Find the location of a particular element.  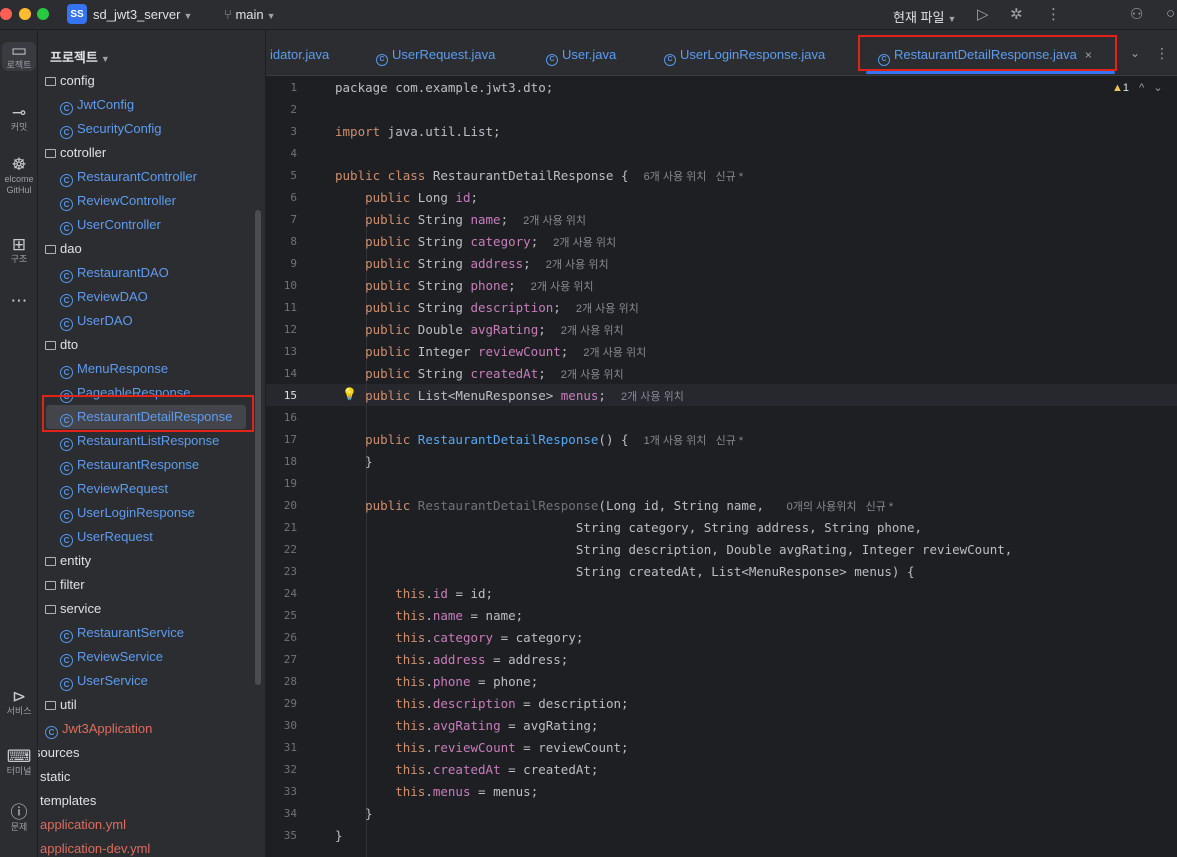

close-tab-icon: × is located at coordinates (1088, 55).